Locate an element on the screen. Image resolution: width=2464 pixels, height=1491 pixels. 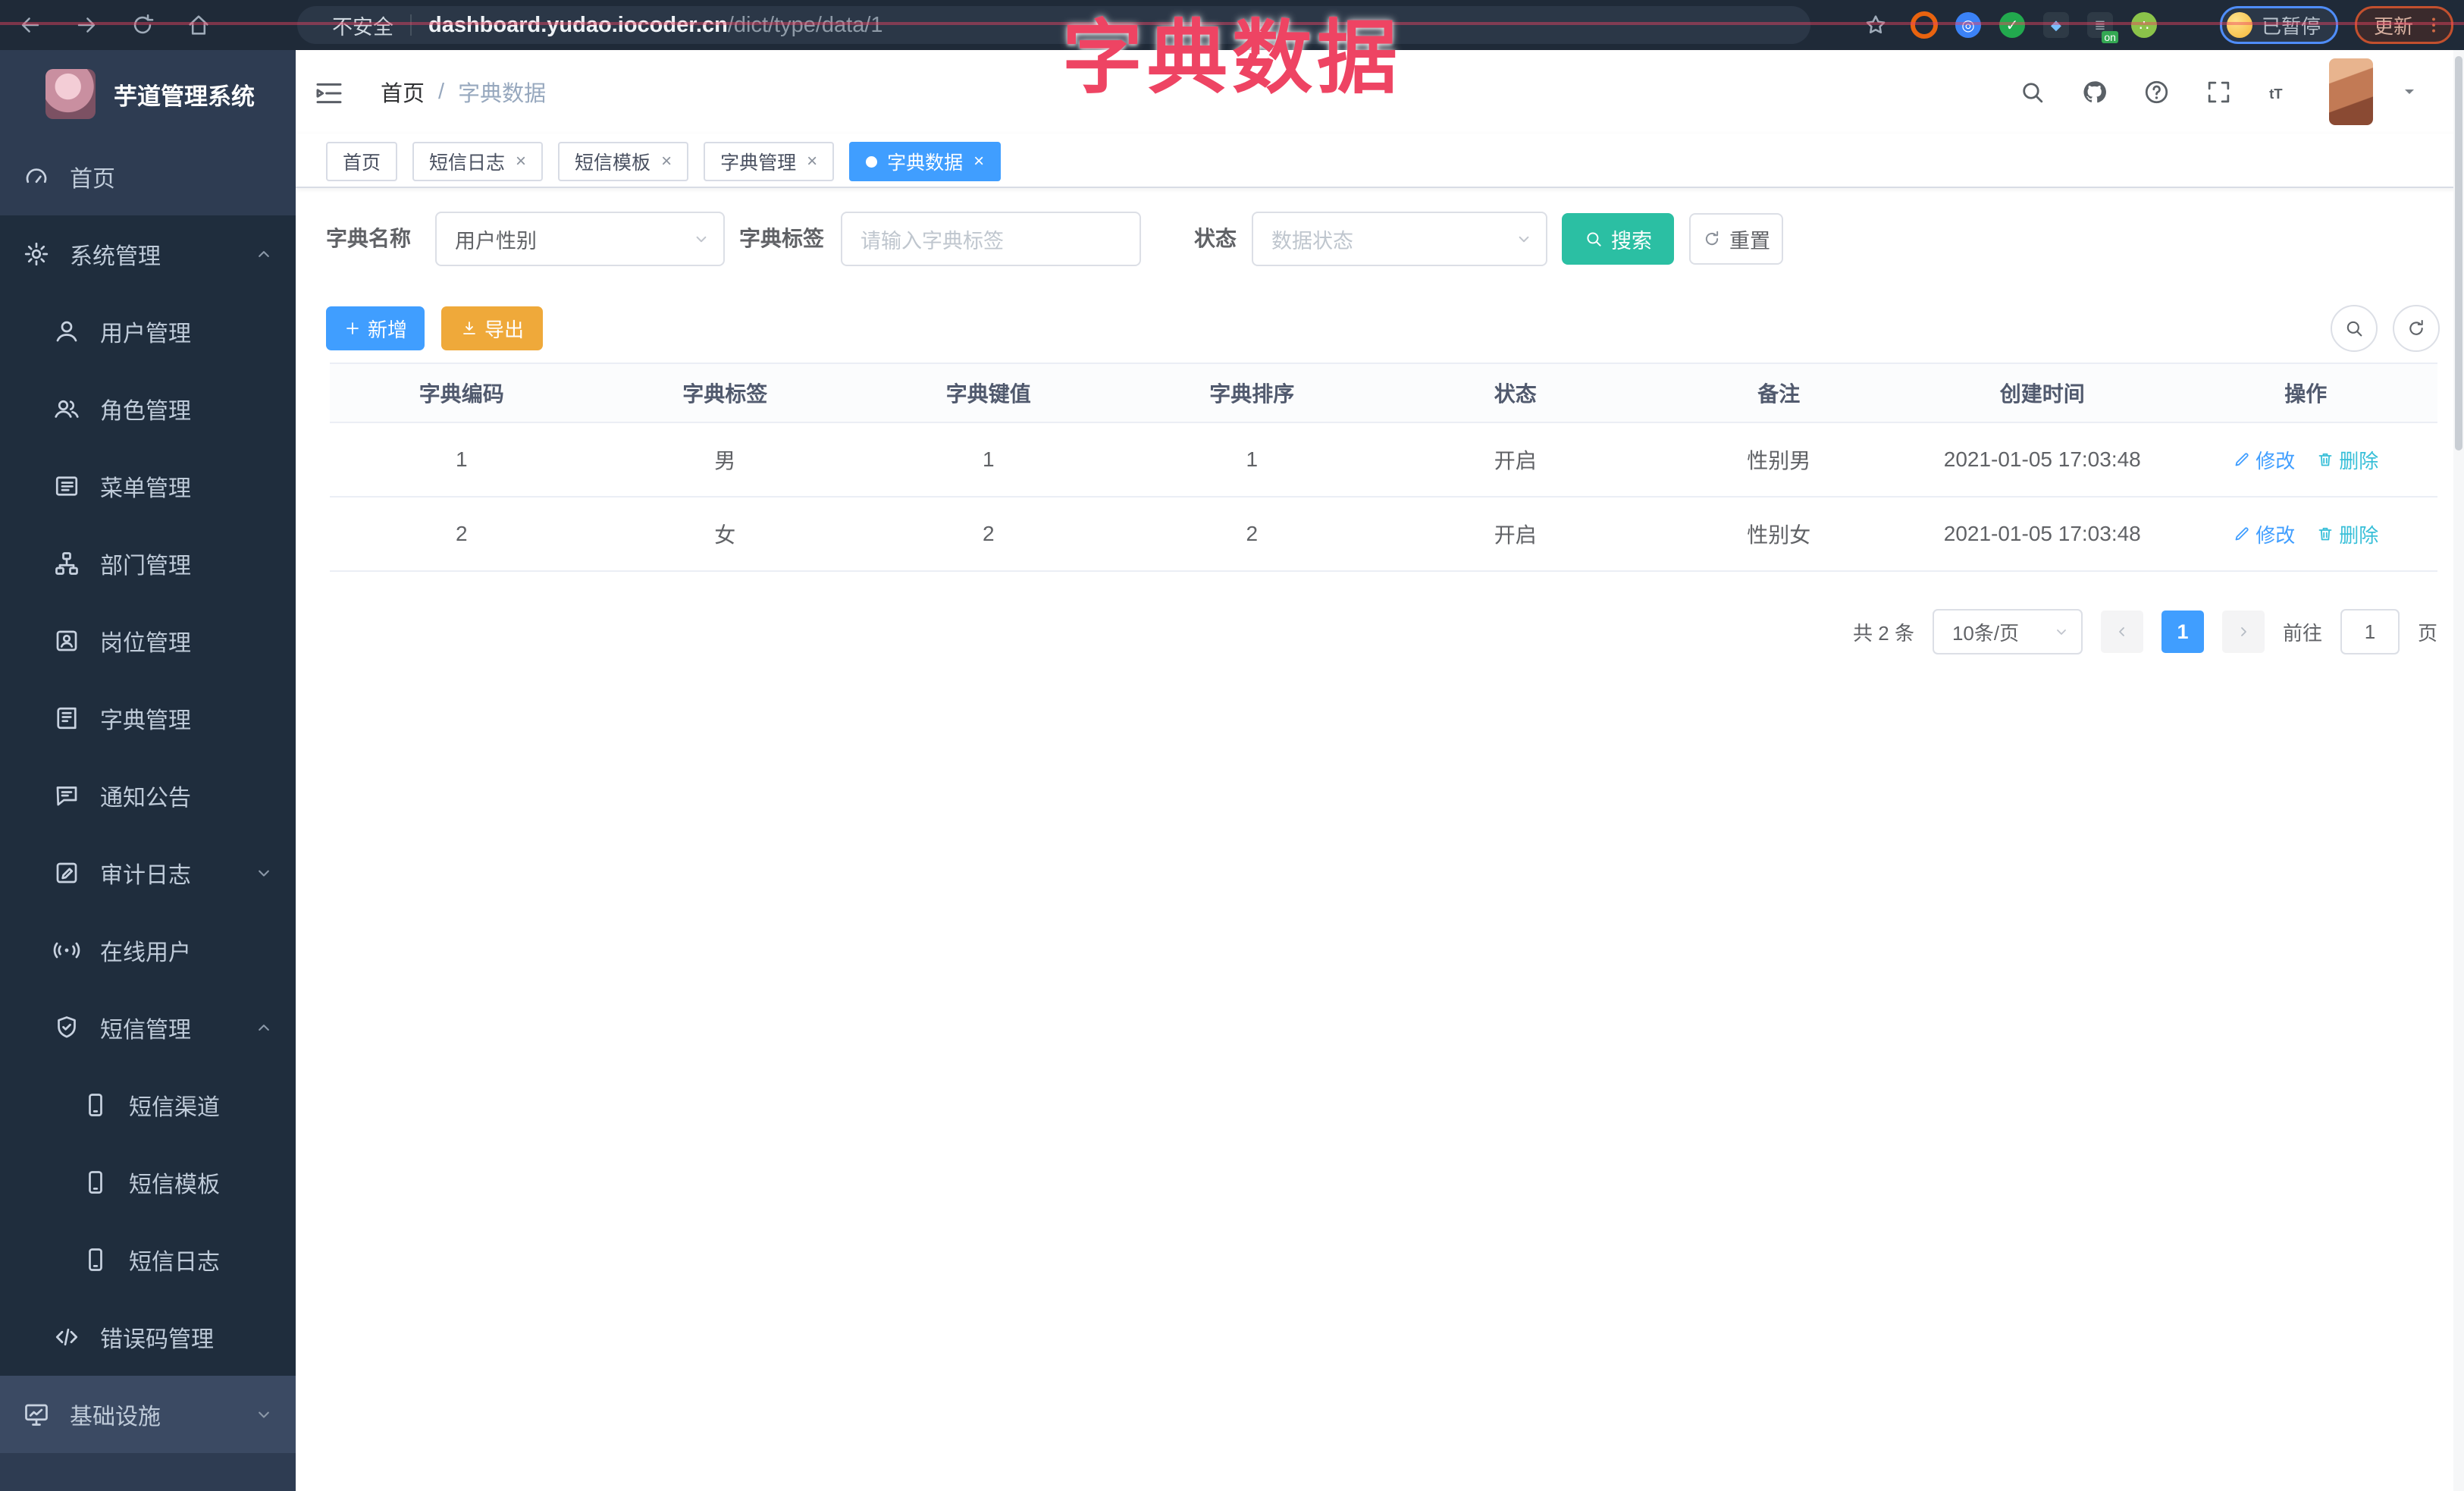
sidebar-item-角色管理: 角色管理 is located at coordinates (148, 408).